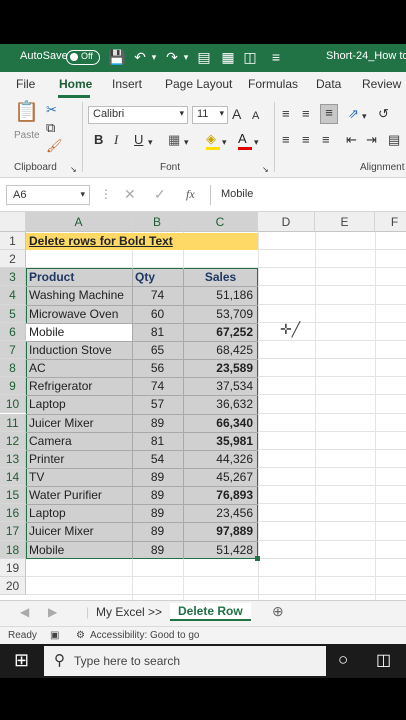  What do you see at coordinates (306, 140) in the screenshot?
I see `align-center-icon: ≡` at bounding box center [306, 140].